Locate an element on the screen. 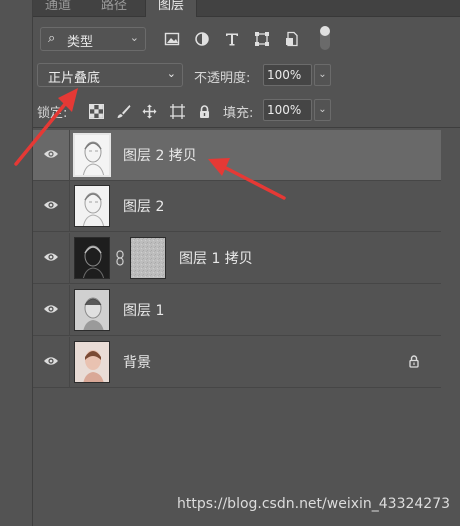  layer-row-layer1-copy: 图层 1 拷贝 is located at coordinates (237, 258).